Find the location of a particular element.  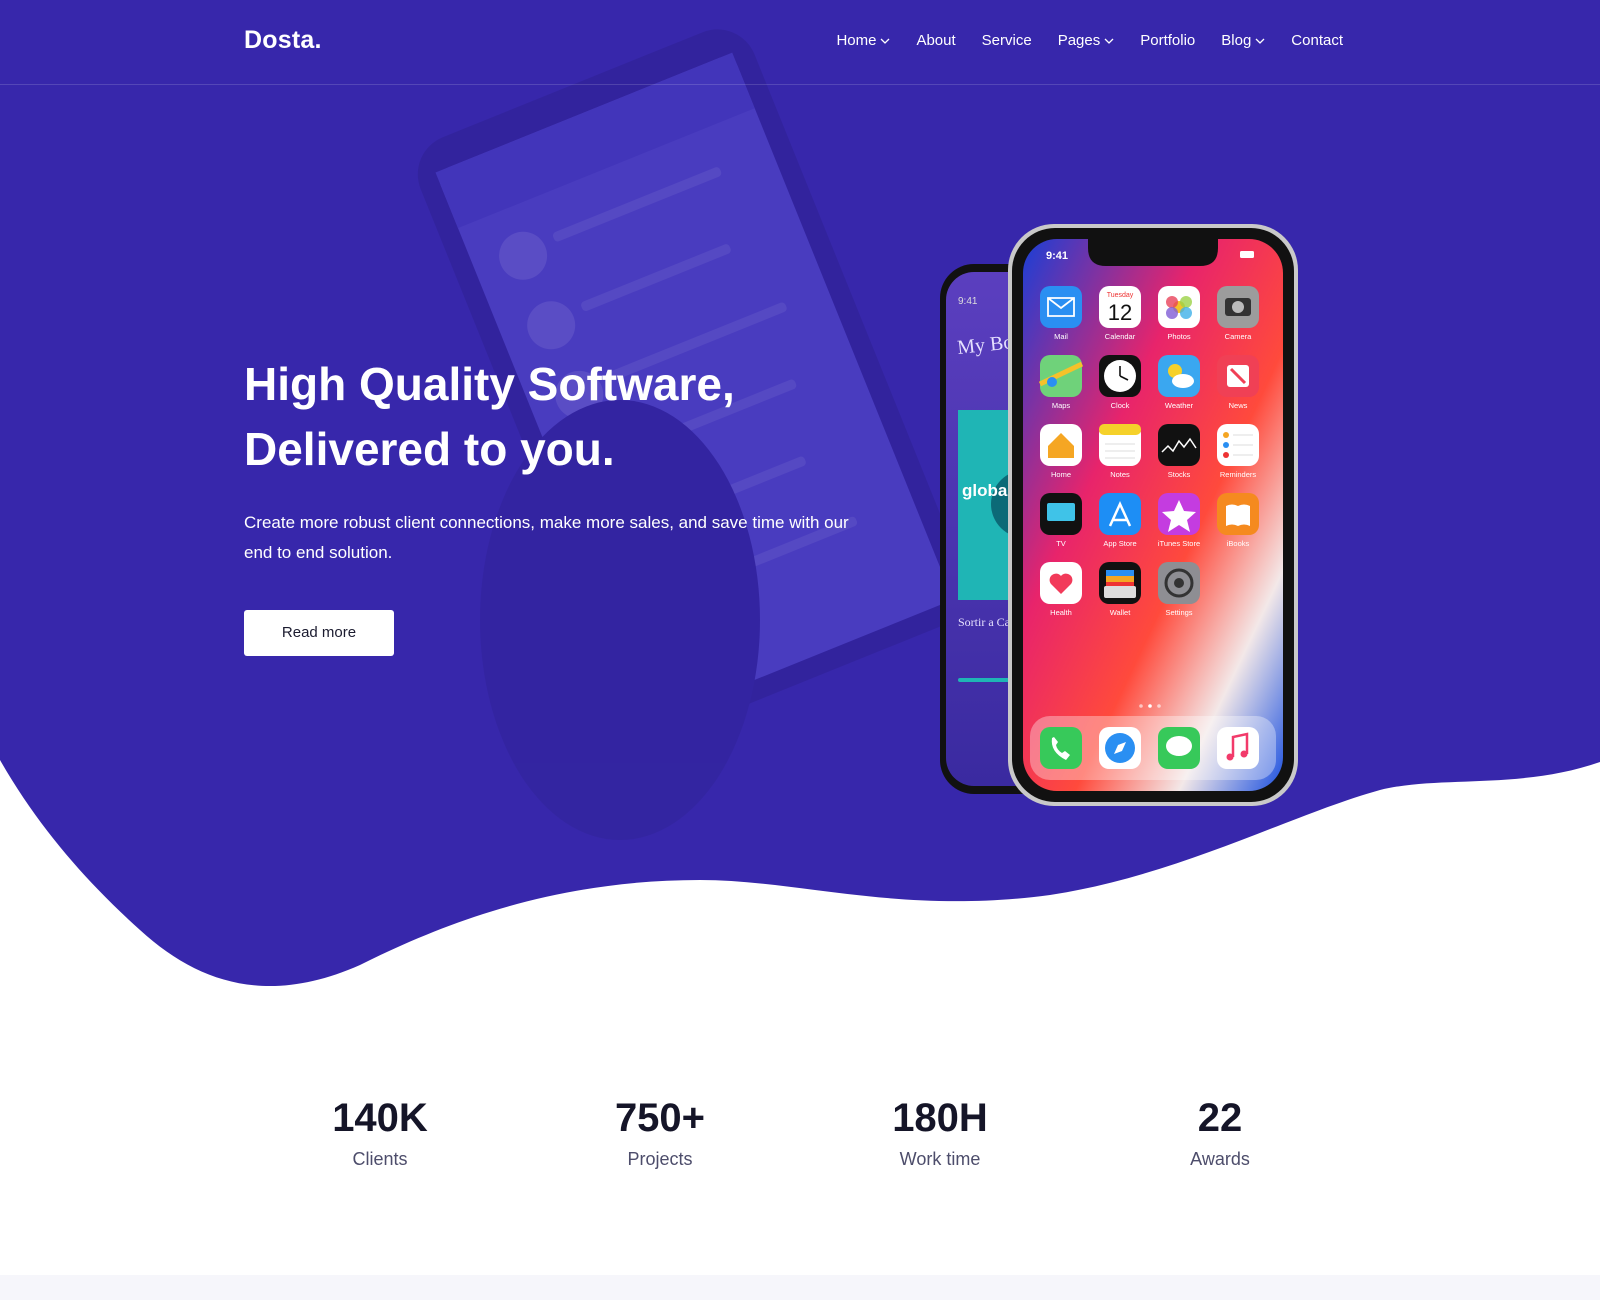

stat-value: 750+ is located at coordinates (660, 1118).